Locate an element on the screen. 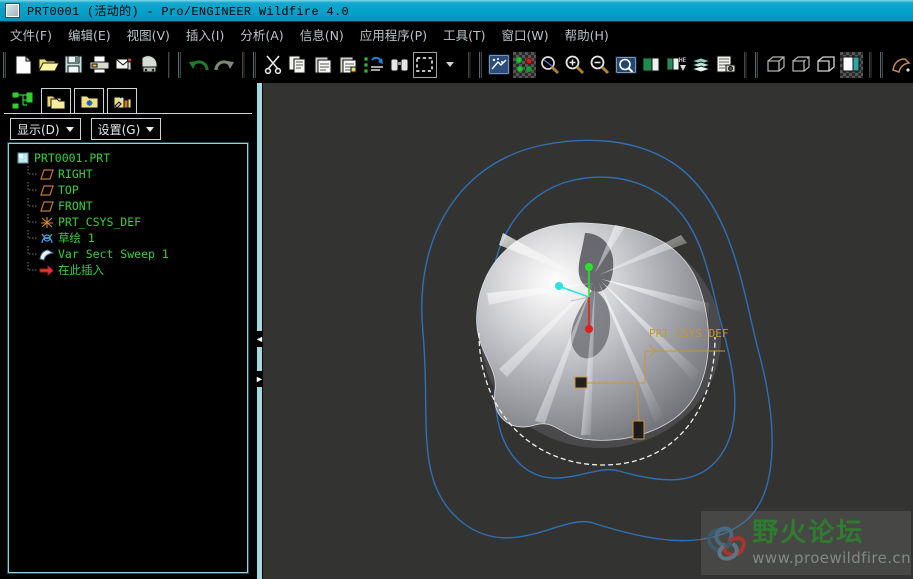 Image resolution: width=913 pixels, height=579 pixels. tab-connections is located at coordinates (122, 101).